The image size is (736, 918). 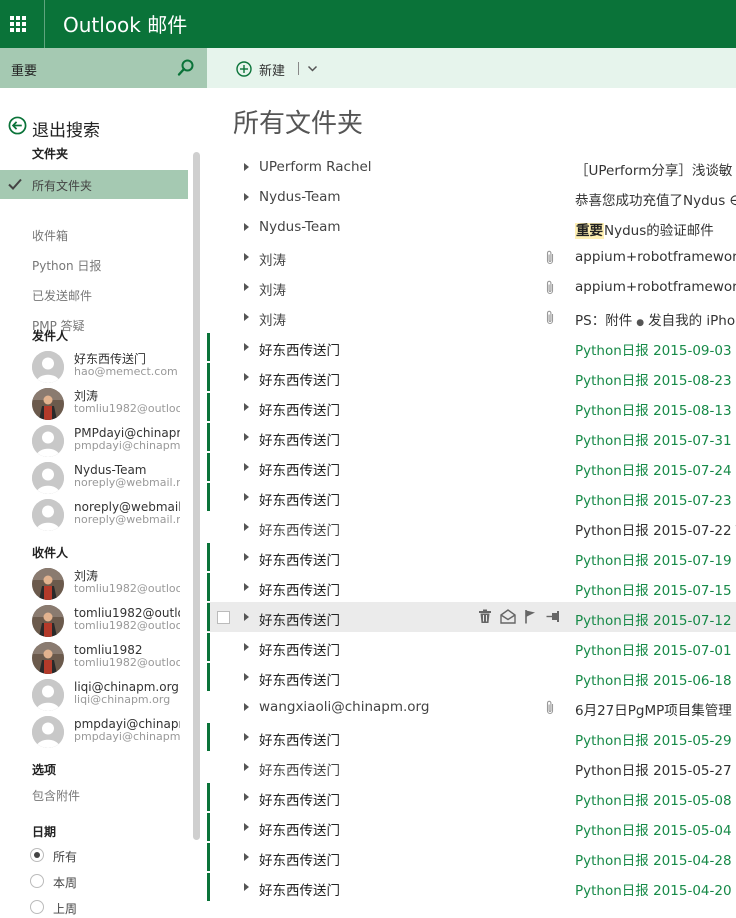 What do you see at coordinates (471, 497) in the screenshot?
I see `message-row: 好东西传送门 Python日报 2015-07-23 P` at bounding box center [471, 497].